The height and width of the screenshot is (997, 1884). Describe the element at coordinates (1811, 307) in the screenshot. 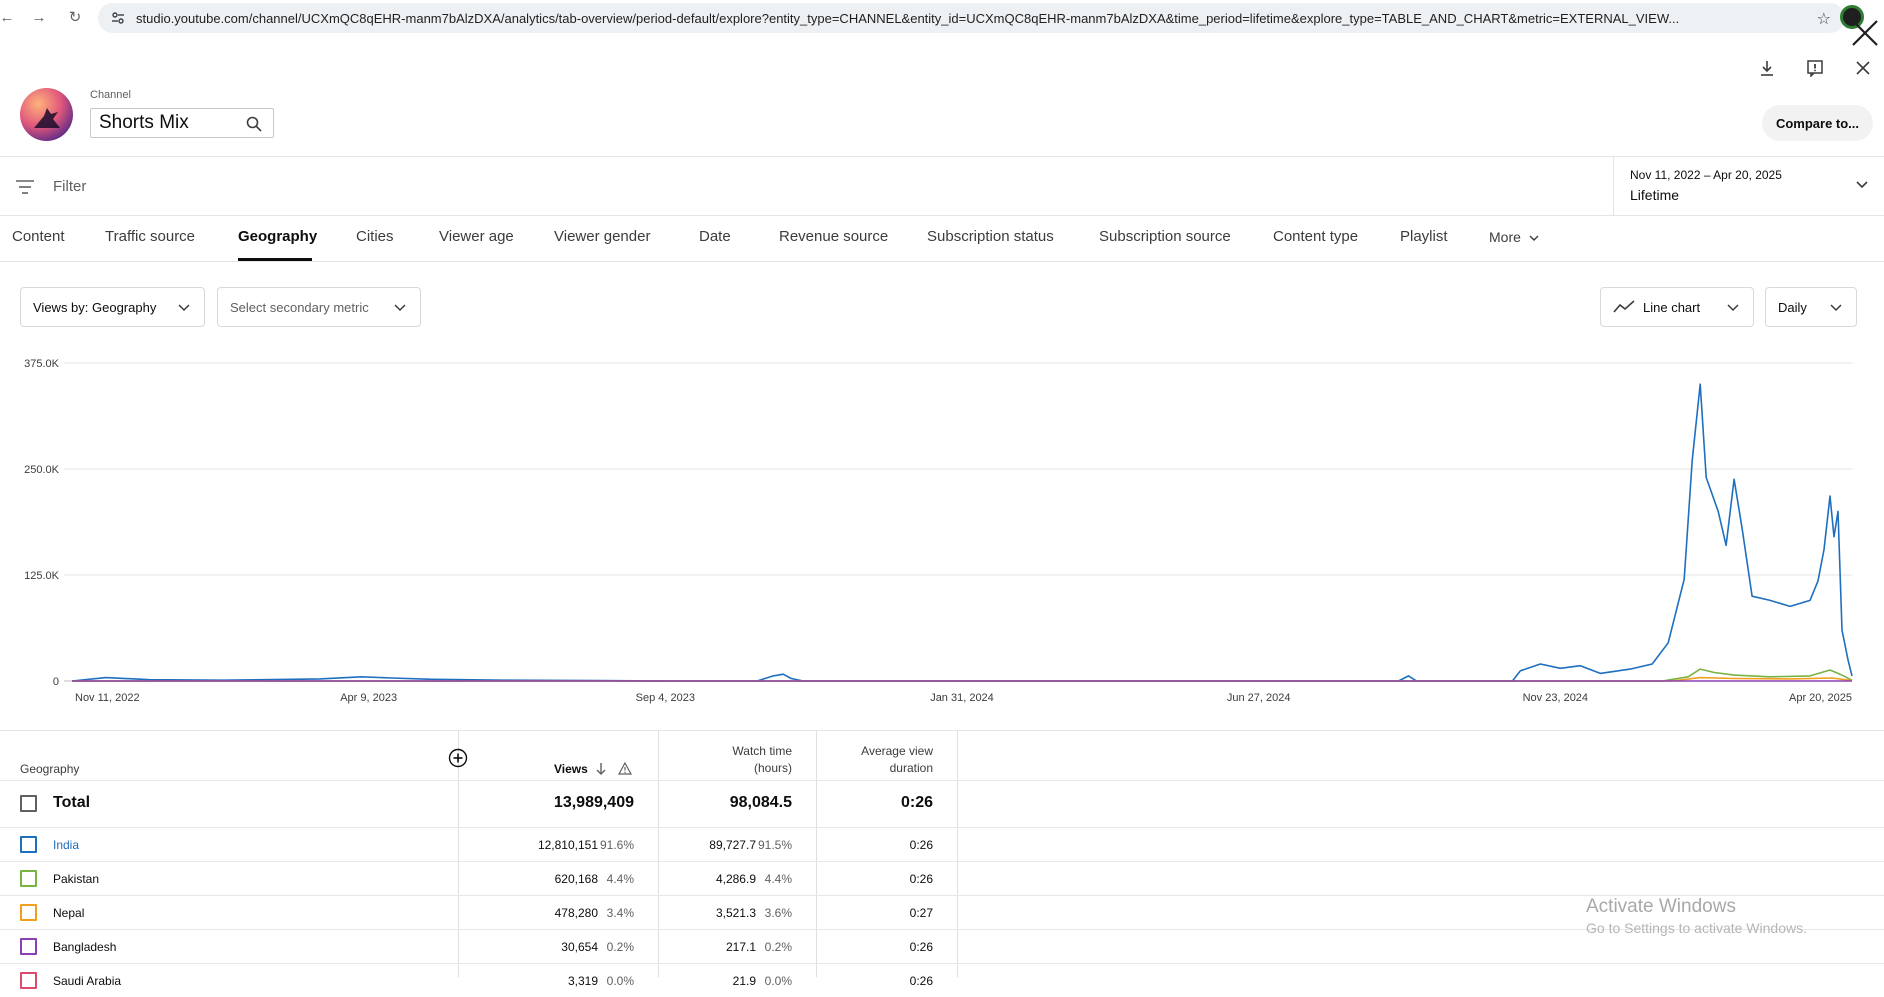

I see `interval-dropdown: Daily` at that location.